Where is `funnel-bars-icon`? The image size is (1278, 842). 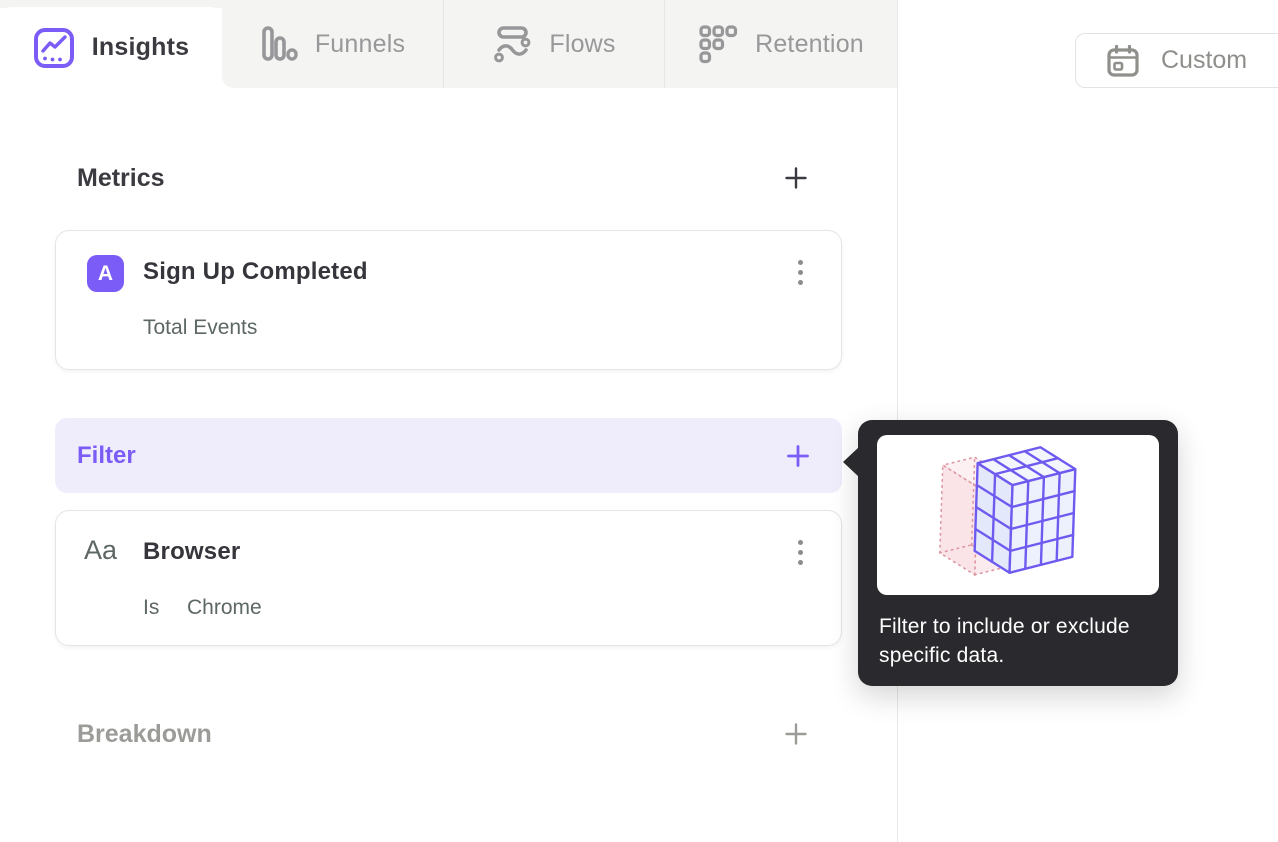 funnel-bars-icon is located at coordinates (279, 44).